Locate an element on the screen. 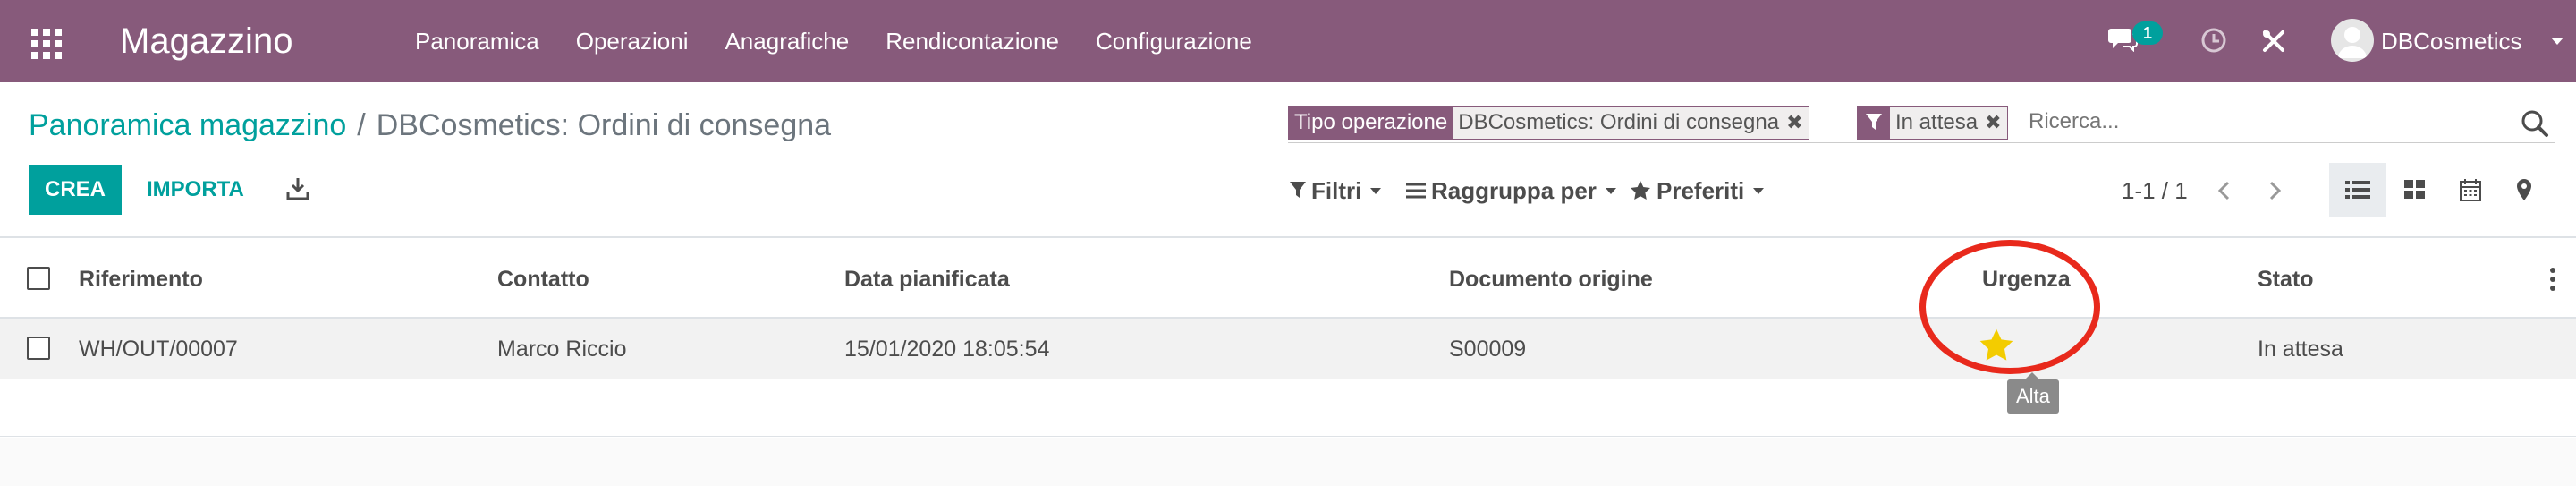 This screenshot has height=486, width=2576. menu-item-panoramica: Panoramica is located at coordinates (477, 41).